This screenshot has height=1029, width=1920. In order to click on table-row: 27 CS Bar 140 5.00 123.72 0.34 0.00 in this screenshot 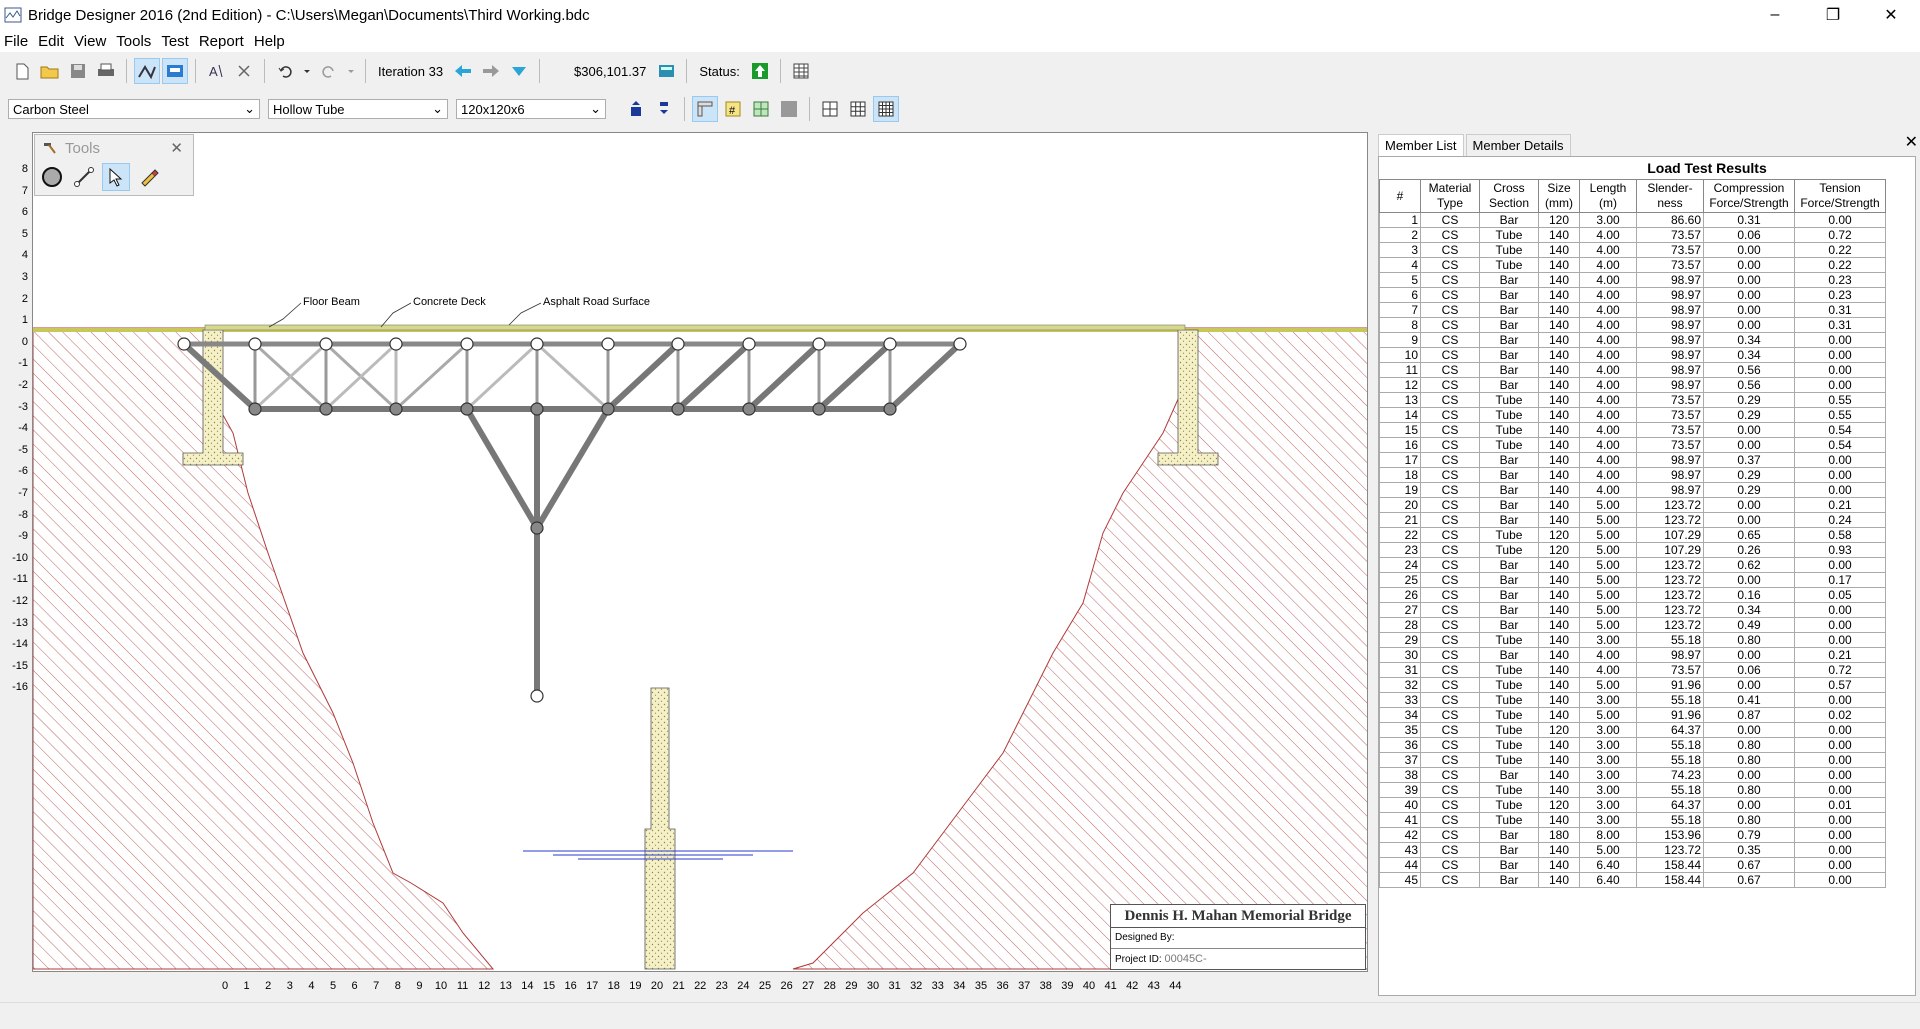, I will do `click(1632, 610)`.